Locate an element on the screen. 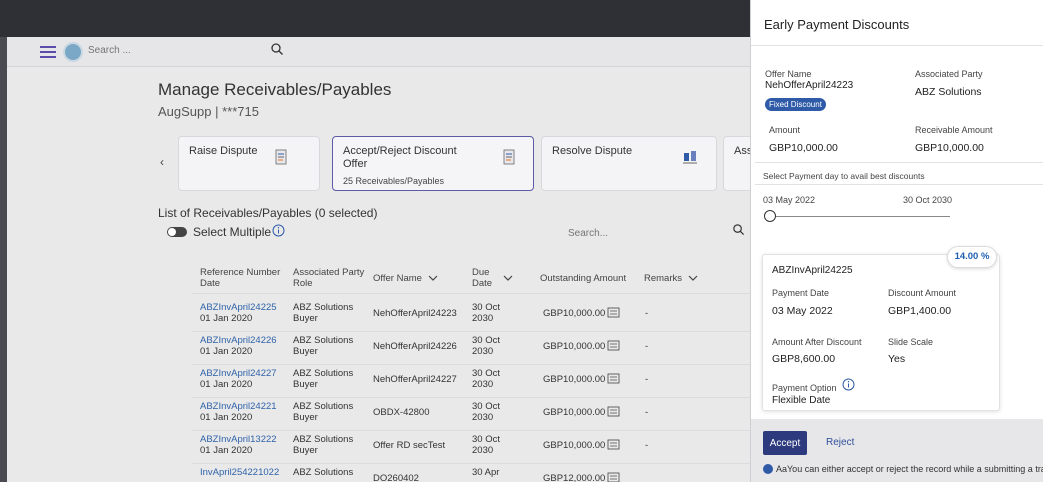  card-title: Accept/Reject Discount Offer is located at coordinates (400, 157).